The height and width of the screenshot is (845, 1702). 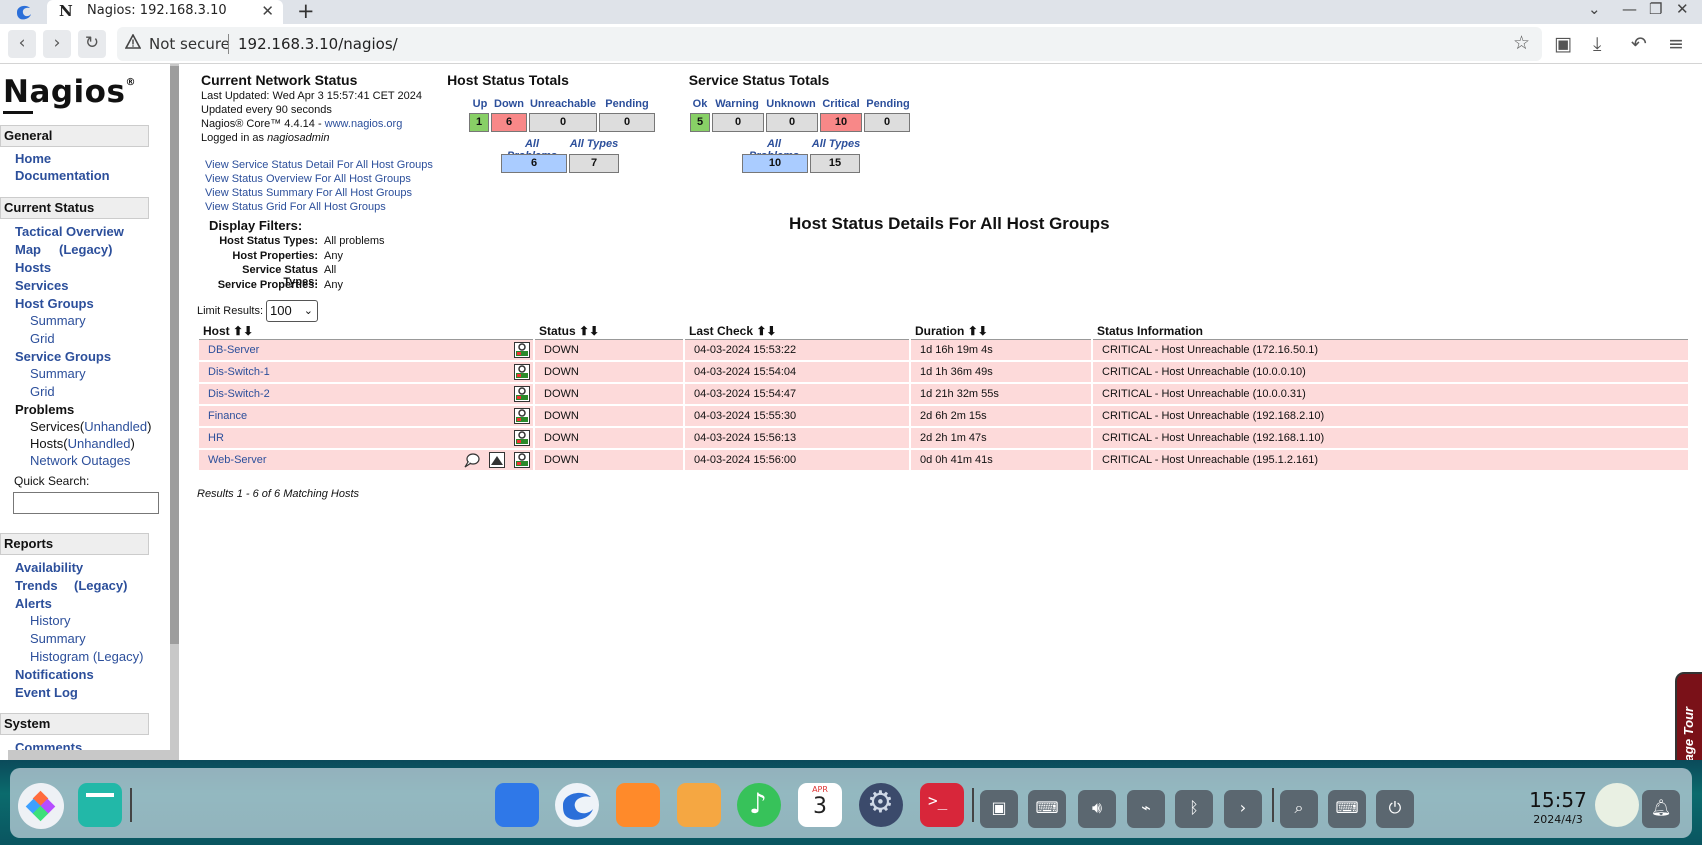 What do you see at coordinates (472, 460) in the screenshot?
I see `comment-icon` at bounding box center [472, 460].